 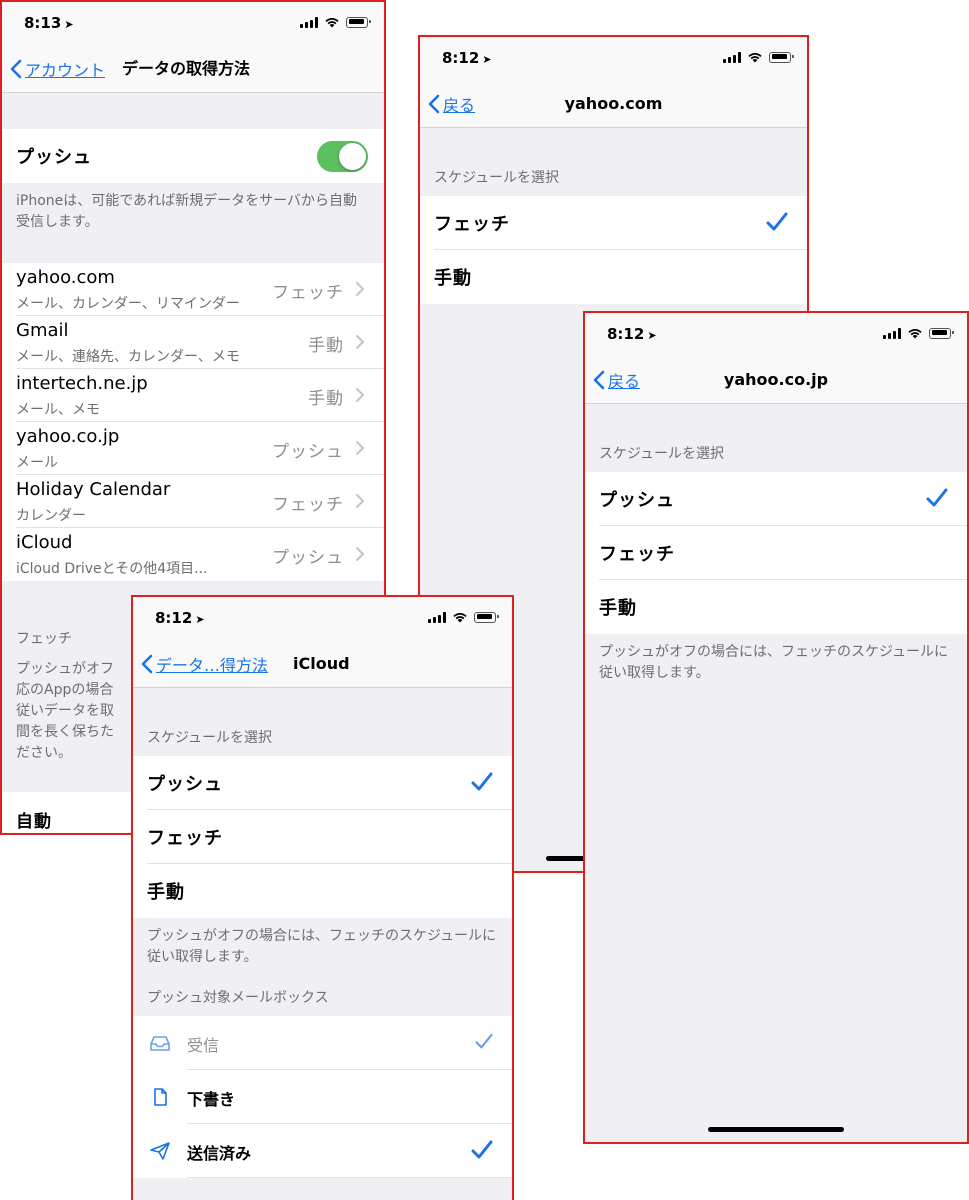 I want to click on account-services: メール, so click(x=37, y=463).